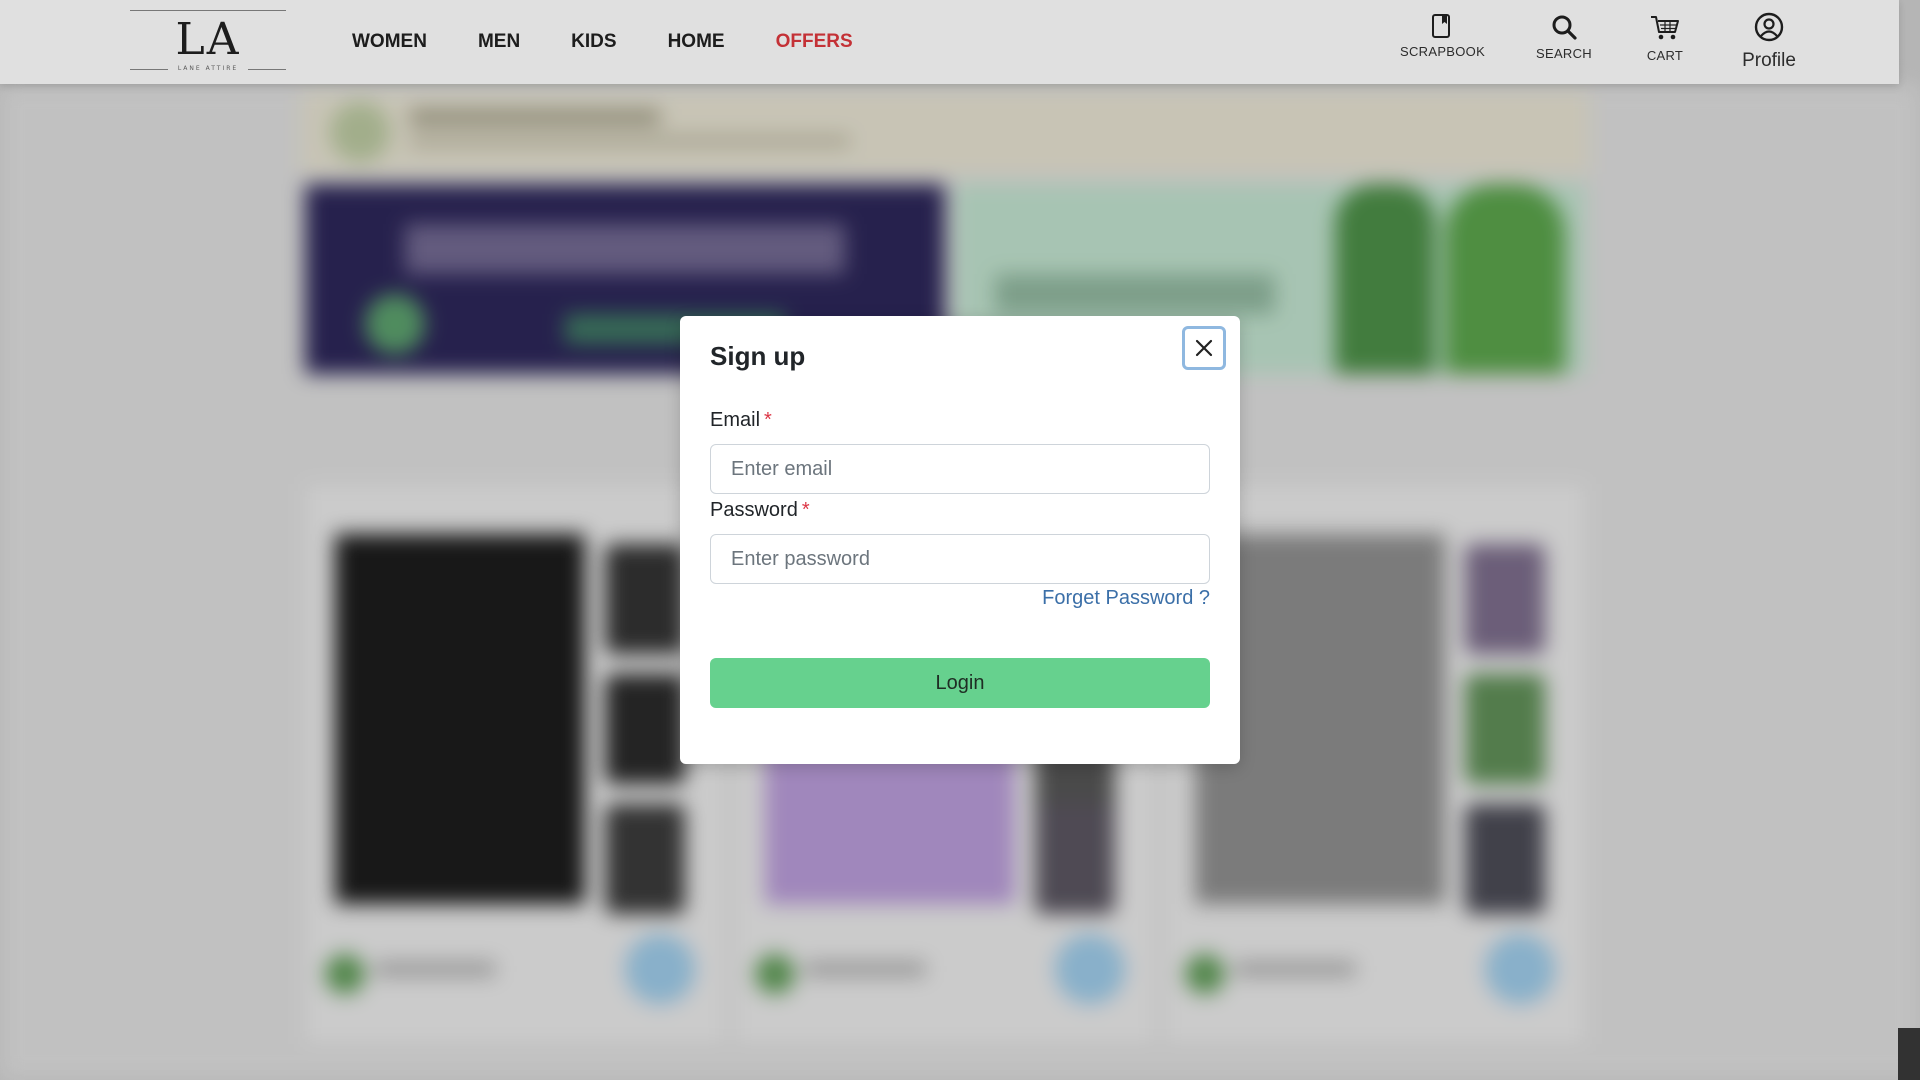 The image size is (1920, 1080). Describe the element at coordinates (960, 469) in the screenshot. I see `email-field` at that location.